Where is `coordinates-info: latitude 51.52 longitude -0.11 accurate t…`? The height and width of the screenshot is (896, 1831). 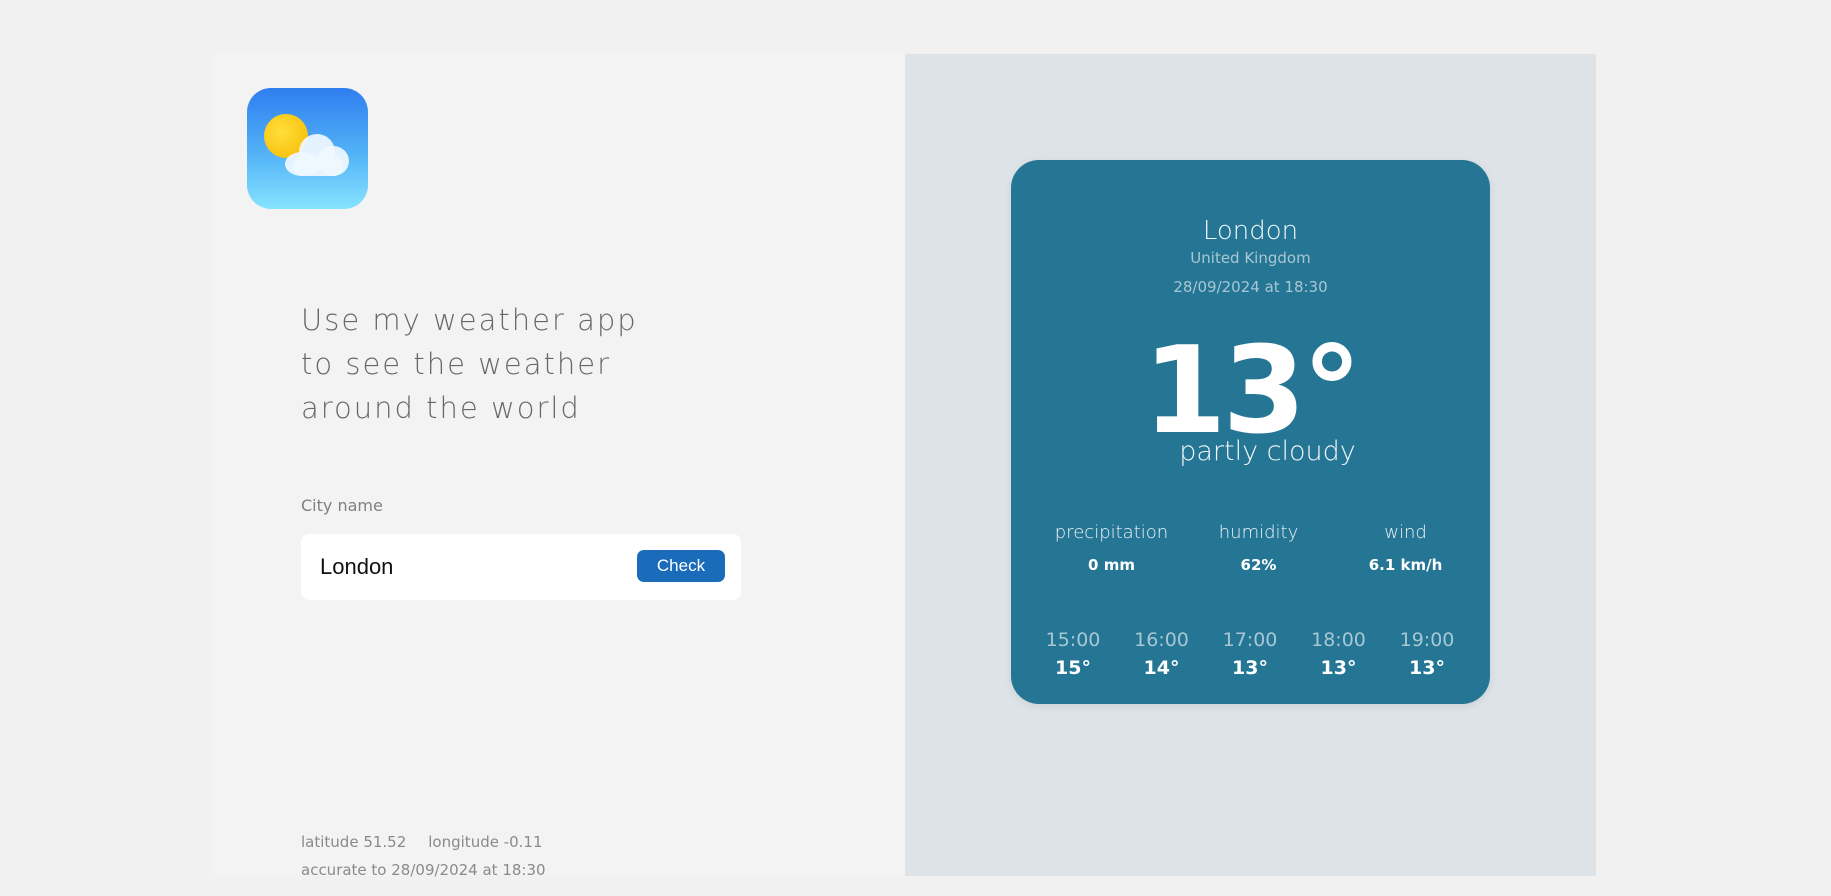 coordinates-info: latitude 51.52 longitude -0.11 accurate t… is located at coordinates (423, 856).